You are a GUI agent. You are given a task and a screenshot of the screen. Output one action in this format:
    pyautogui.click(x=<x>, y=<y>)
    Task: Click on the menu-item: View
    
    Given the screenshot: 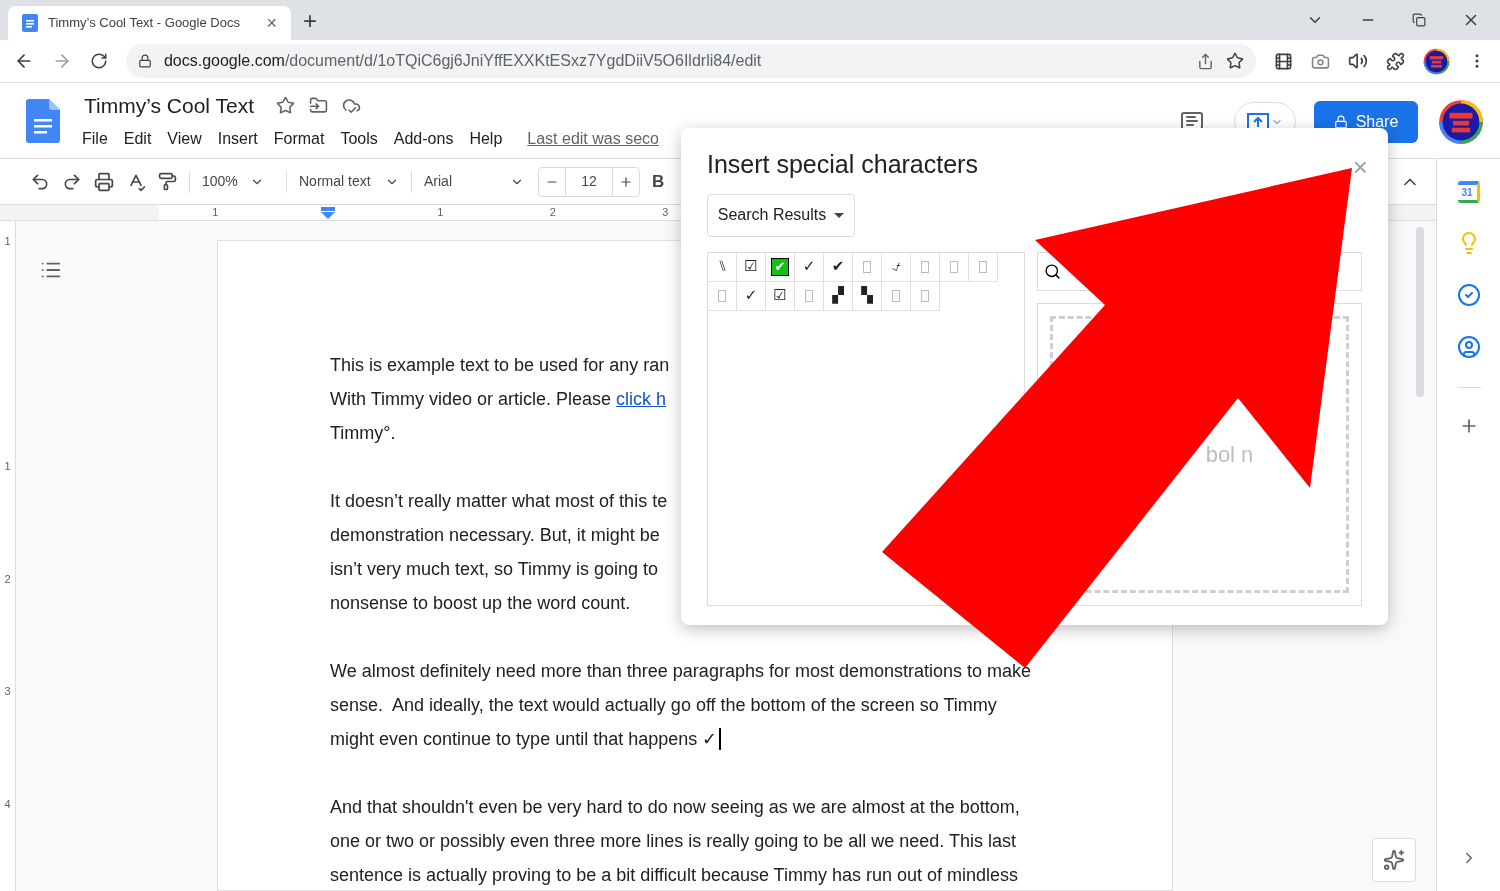 What is the action you would take?
    pyautogui.click(x=184, y=139)
    